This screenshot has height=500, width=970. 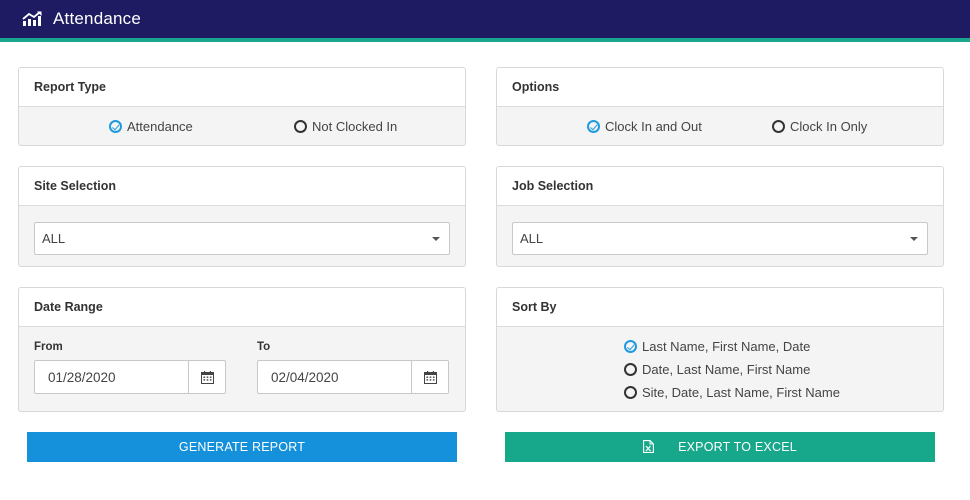 I want to click on report-type-title: Report Type, so click(x=242, y=87).